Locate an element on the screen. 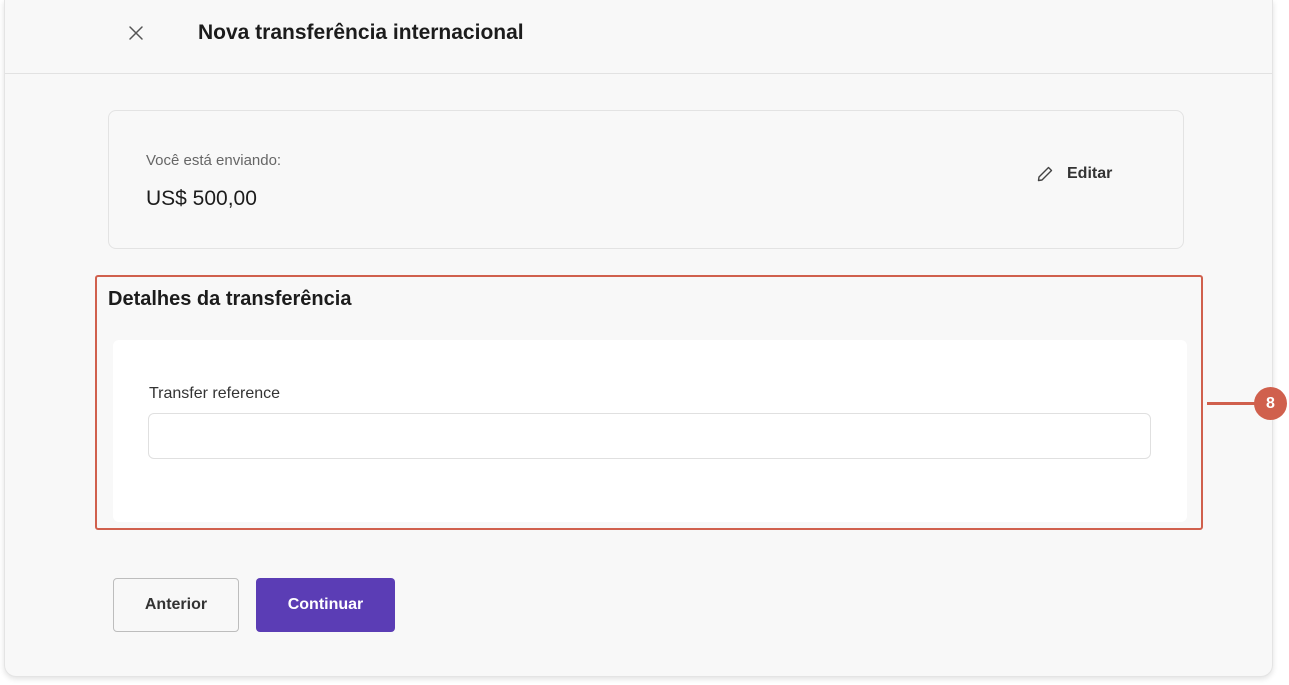 The image size is (1289, 685). close-icon is located at coordinates (136, 33).